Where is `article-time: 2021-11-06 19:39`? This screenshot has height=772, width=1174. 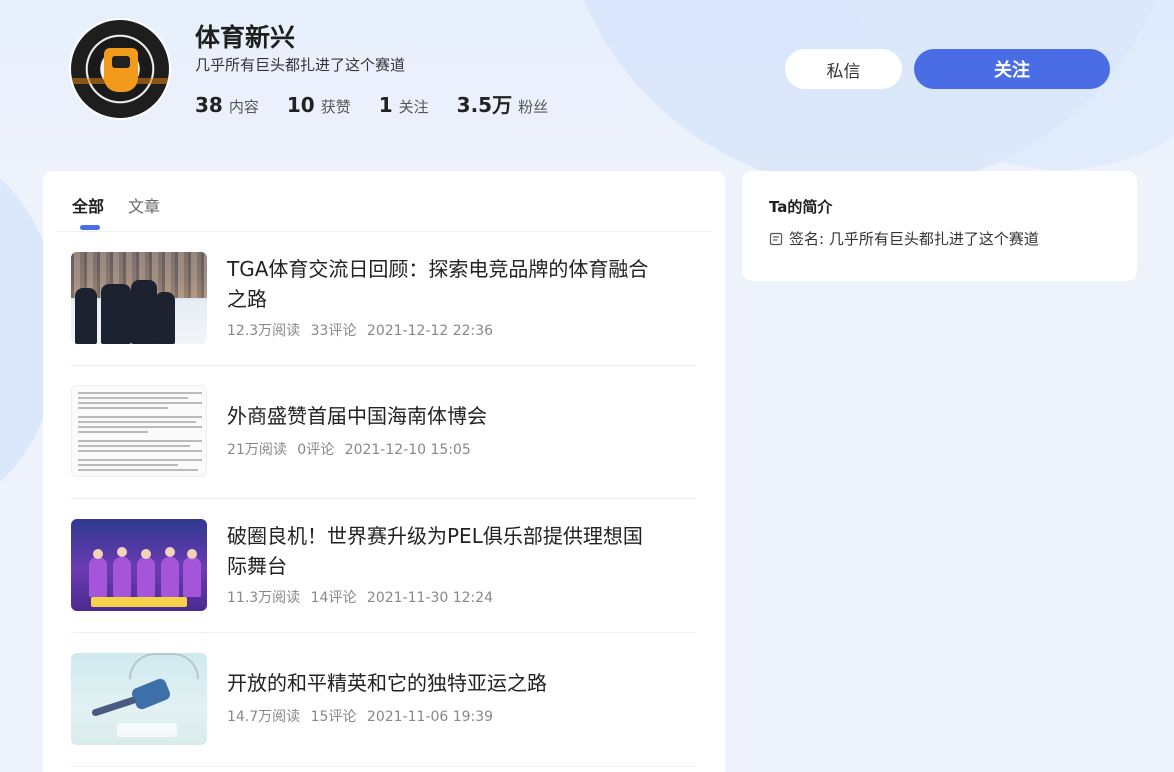
article-time: 2021-11-06 19:39 is located at coordinates (430, 717).